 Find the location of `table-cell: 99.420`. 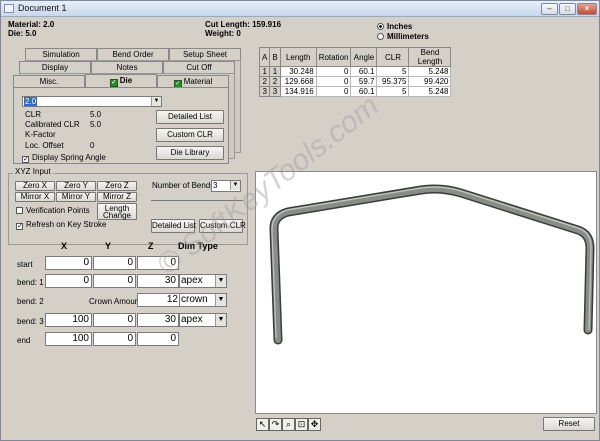

table-cell: 99.420 is located at coordinates (430, 81).